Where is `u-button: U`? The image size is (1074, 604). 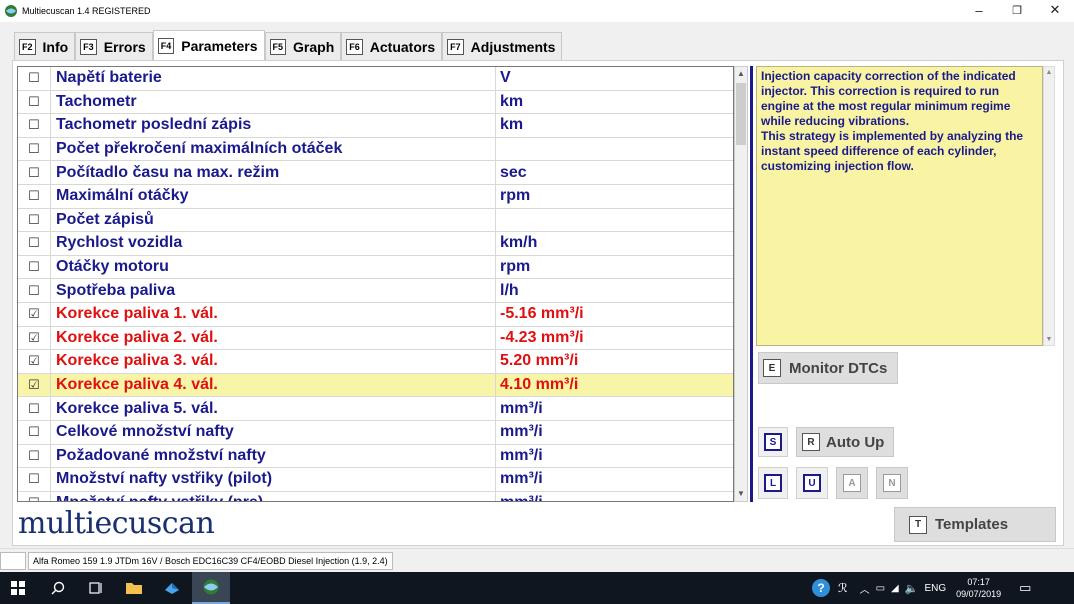
u-button: U is located at coordinates (812, 483).